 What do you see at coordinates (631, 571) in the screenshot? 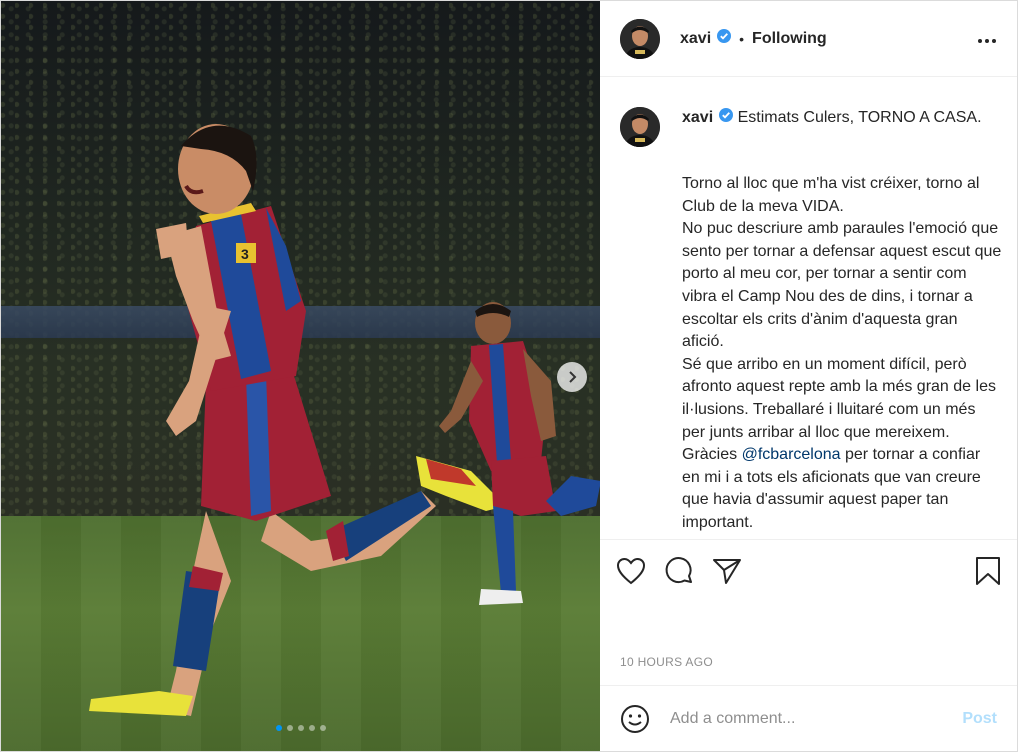
I see `like-heart-icon` at bounding box center [631, 571].